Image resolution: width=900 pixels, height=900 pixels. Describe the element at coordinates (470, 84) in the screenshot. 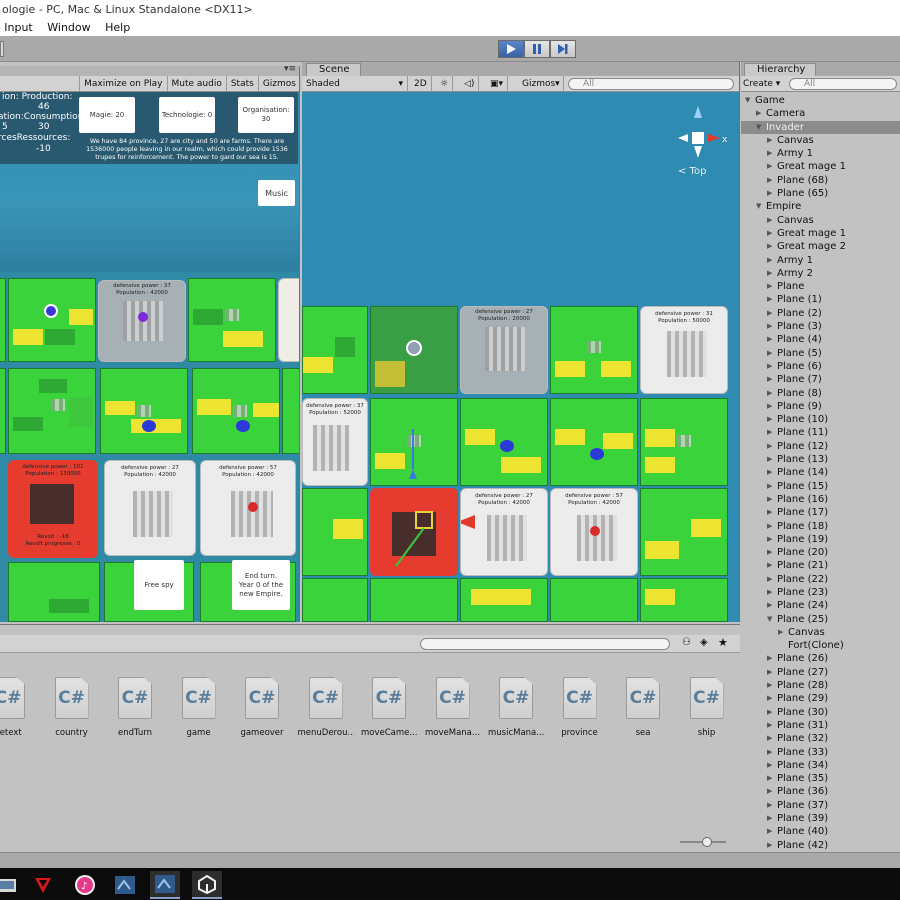

I see `audio-icon: ◁)` at that location.